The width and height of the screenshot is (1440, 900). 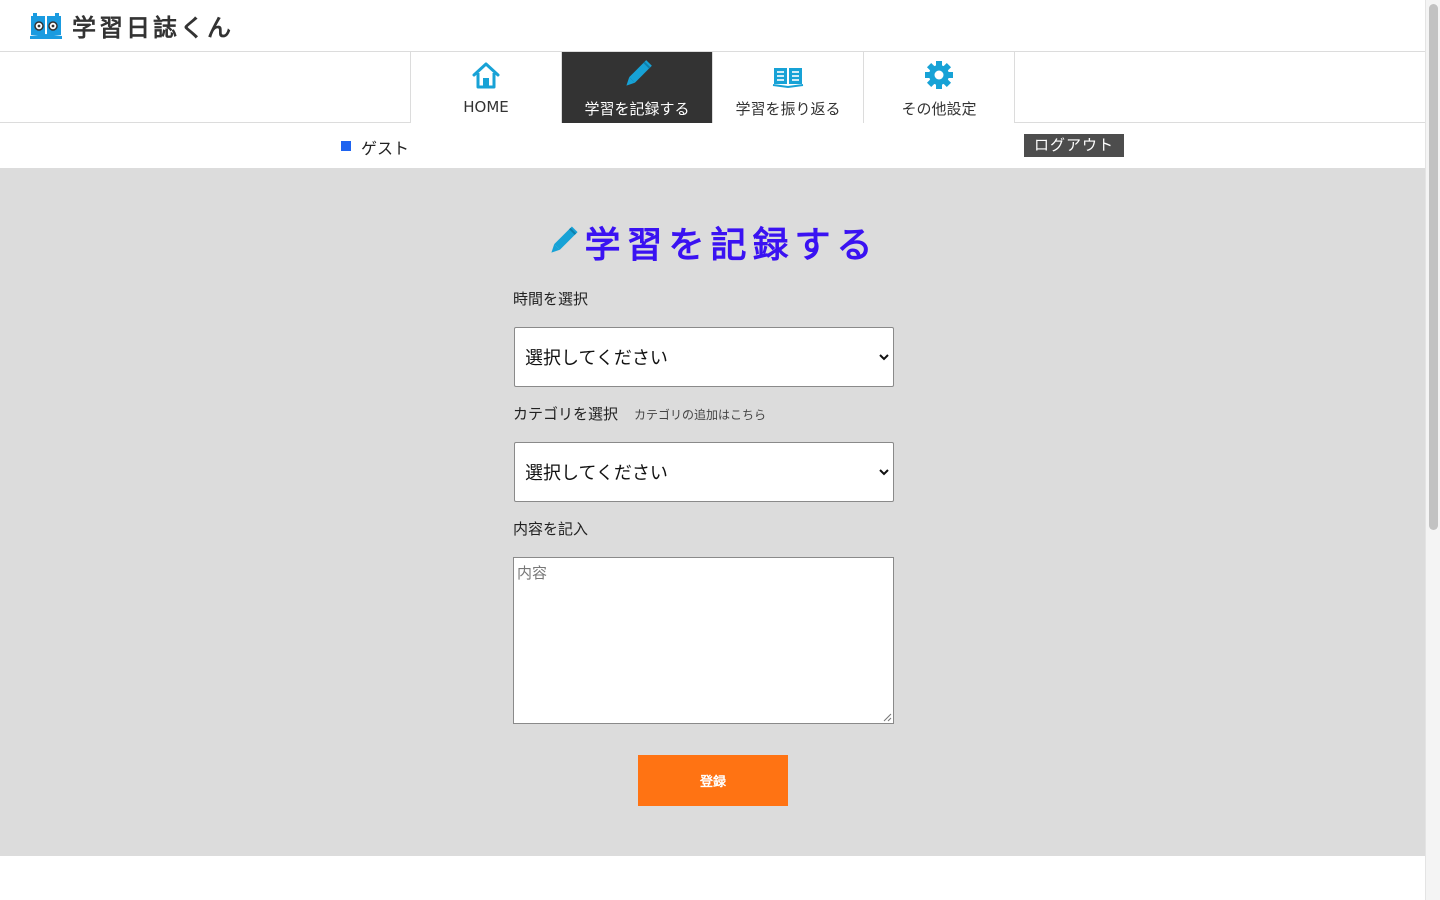 I want to click on nav-item-settings: その他設定, so click(x=939, y=87).